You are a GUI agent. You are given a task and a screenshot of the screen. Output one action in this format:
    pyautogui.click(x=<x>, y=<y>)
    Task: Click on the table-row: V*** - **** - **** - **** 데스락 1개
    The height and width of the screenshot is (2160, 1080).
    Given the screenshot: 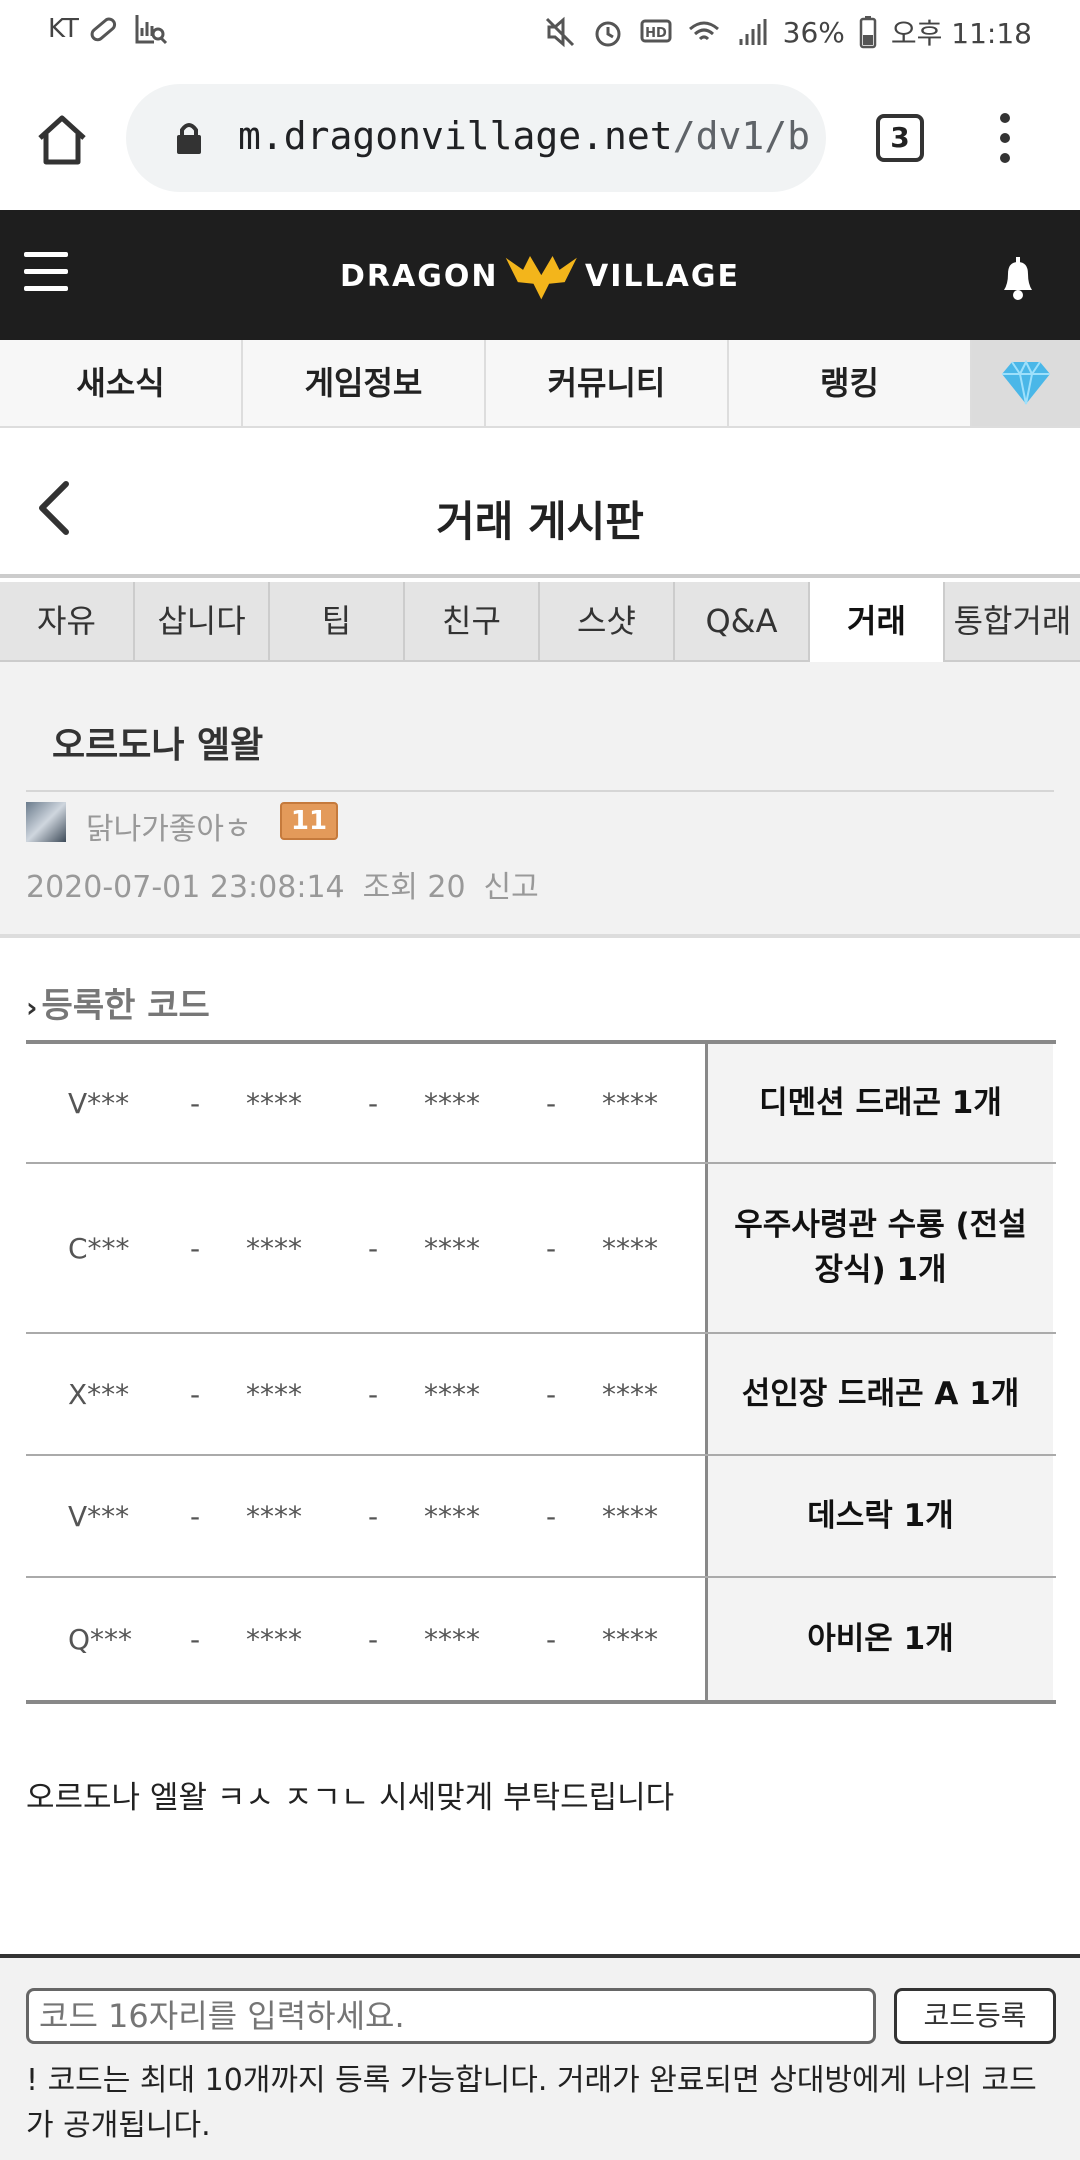 What is the action you would take?
    pyautogui.click(x=541, y=1517)
    